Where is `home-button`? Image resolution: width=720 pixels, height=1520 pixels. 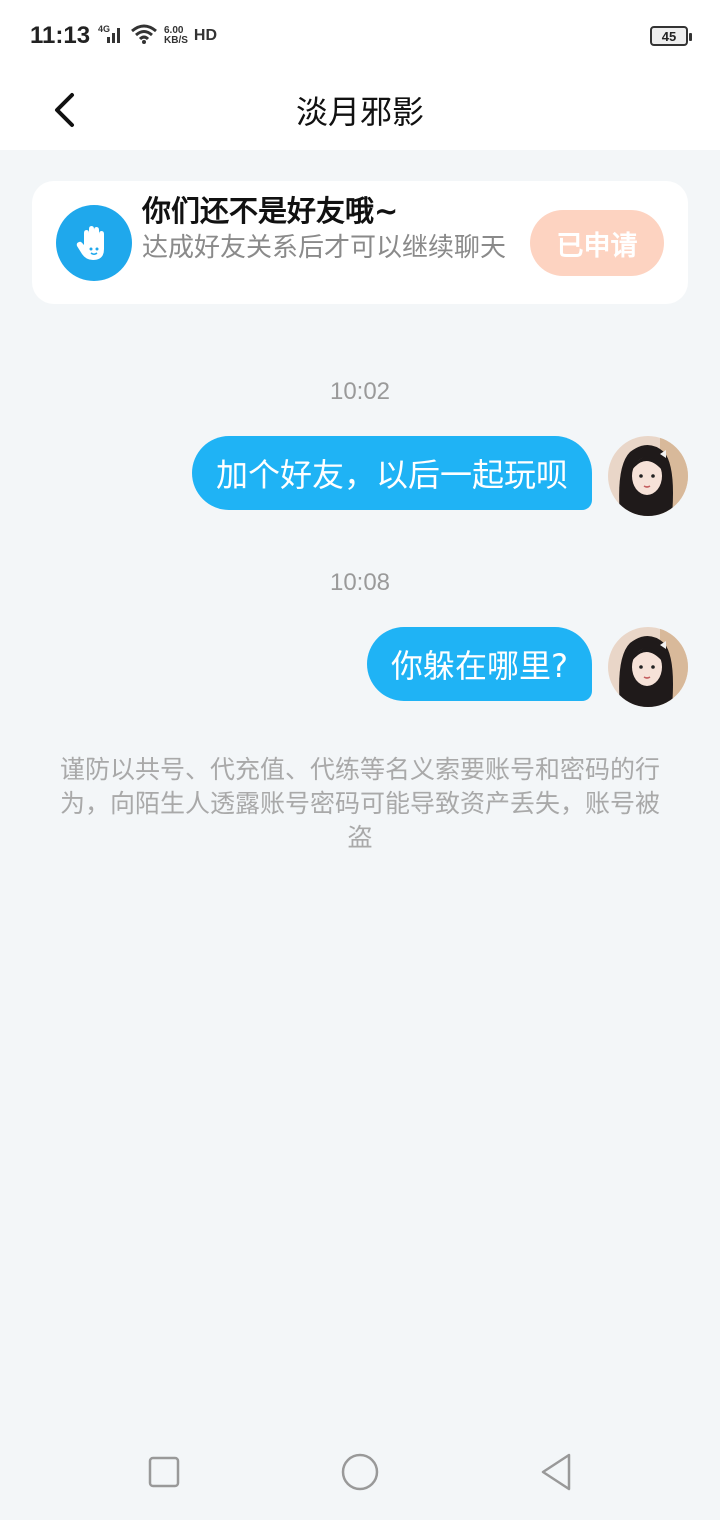
home-button is located at coordinates (360, 1472).